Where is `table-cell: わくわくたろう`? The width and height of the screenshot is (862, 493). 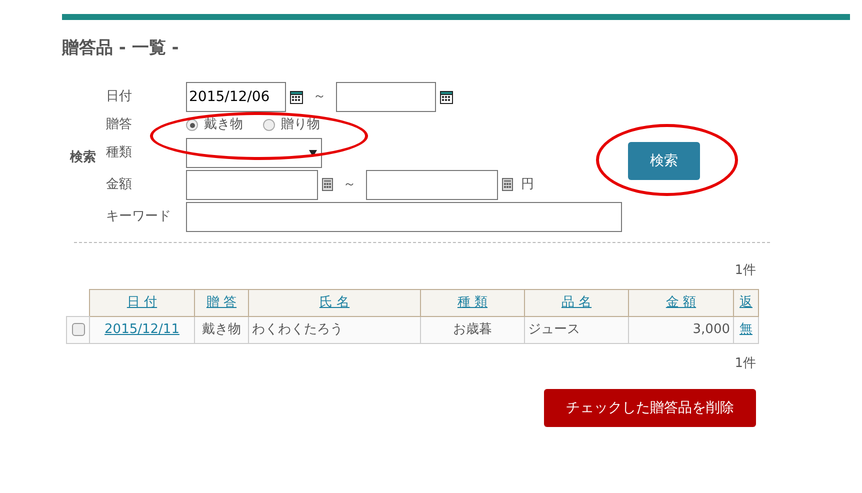 table-cell: わくわくたろう is located at coordinates (297, 329).